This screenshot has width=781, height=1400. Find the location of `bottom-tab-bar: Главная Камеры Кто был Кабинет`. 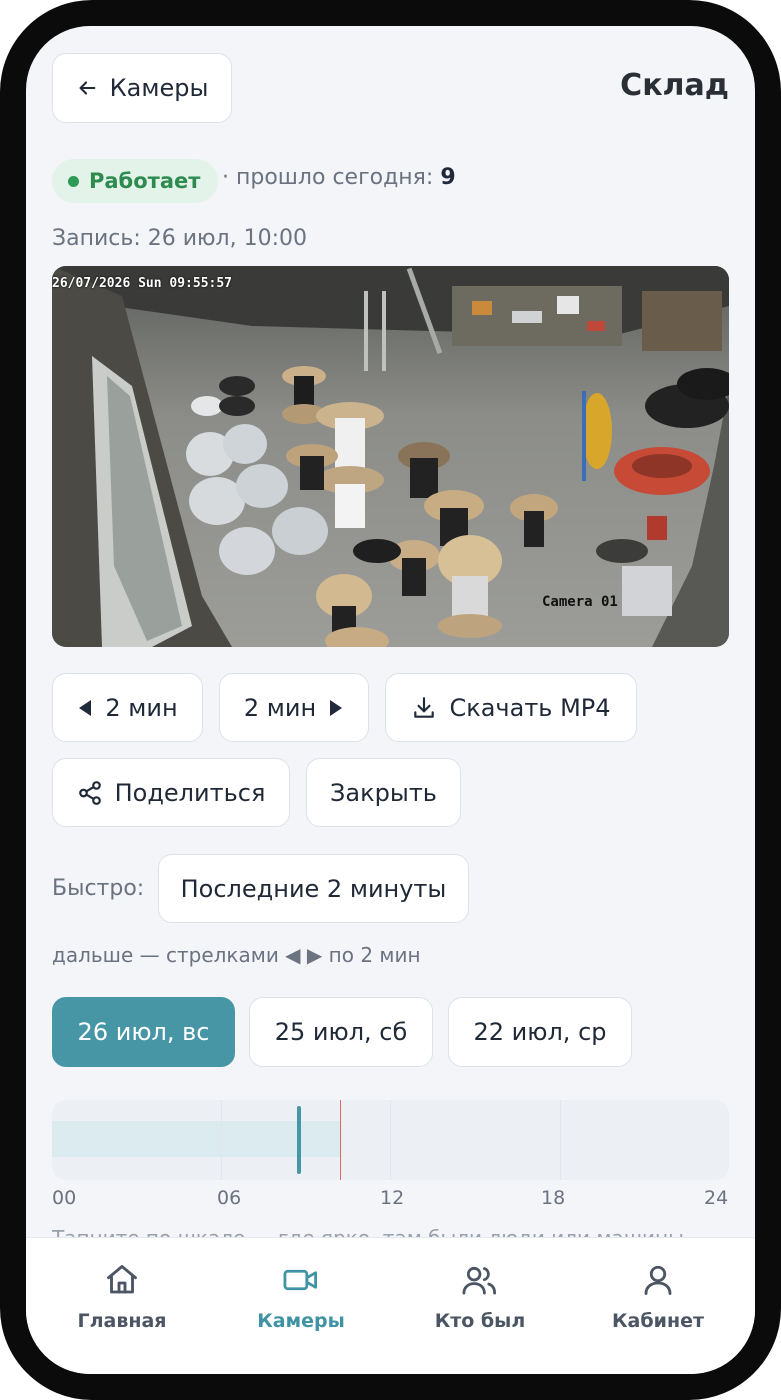

bottom-tab-bar: Главная Камеры Кто был Кабинет is located at coordinates (390, 1305).